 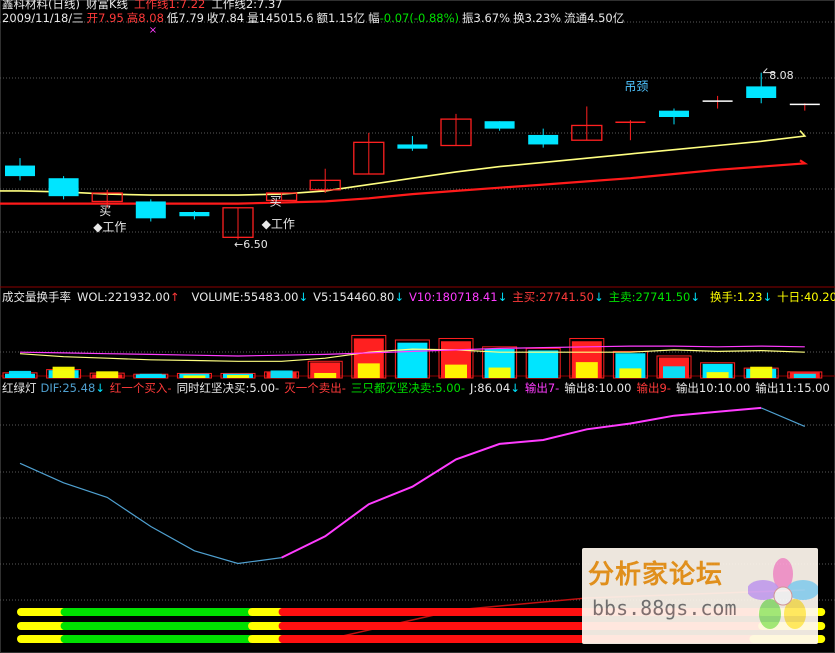 I want to click on dash-1: -, so click(x=169, y=388).